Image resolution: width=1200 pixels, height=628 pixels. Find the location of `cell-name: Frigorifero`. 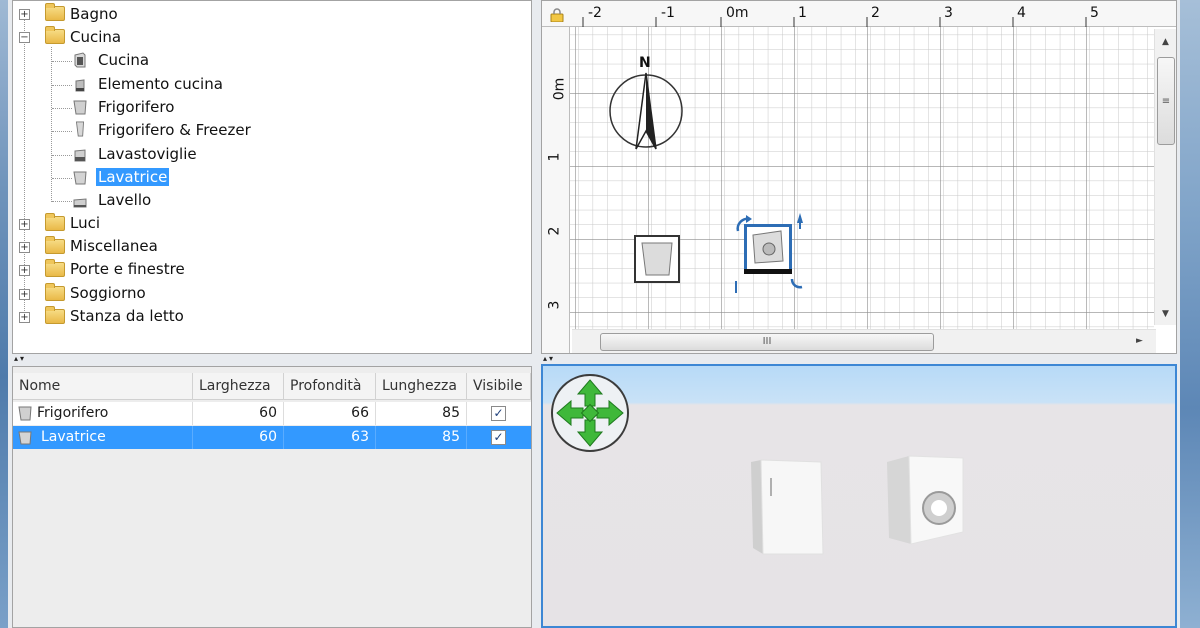

cell-name: Frigorifero is located at coordinates (115, 413).